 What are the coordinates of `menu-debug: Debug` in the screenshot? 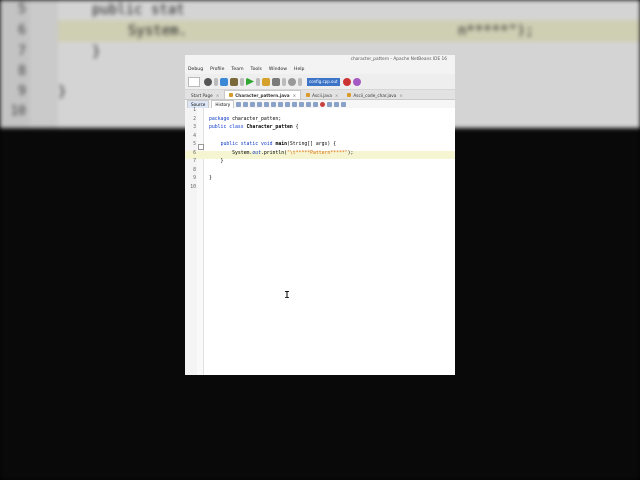 It's located at (195, 69).